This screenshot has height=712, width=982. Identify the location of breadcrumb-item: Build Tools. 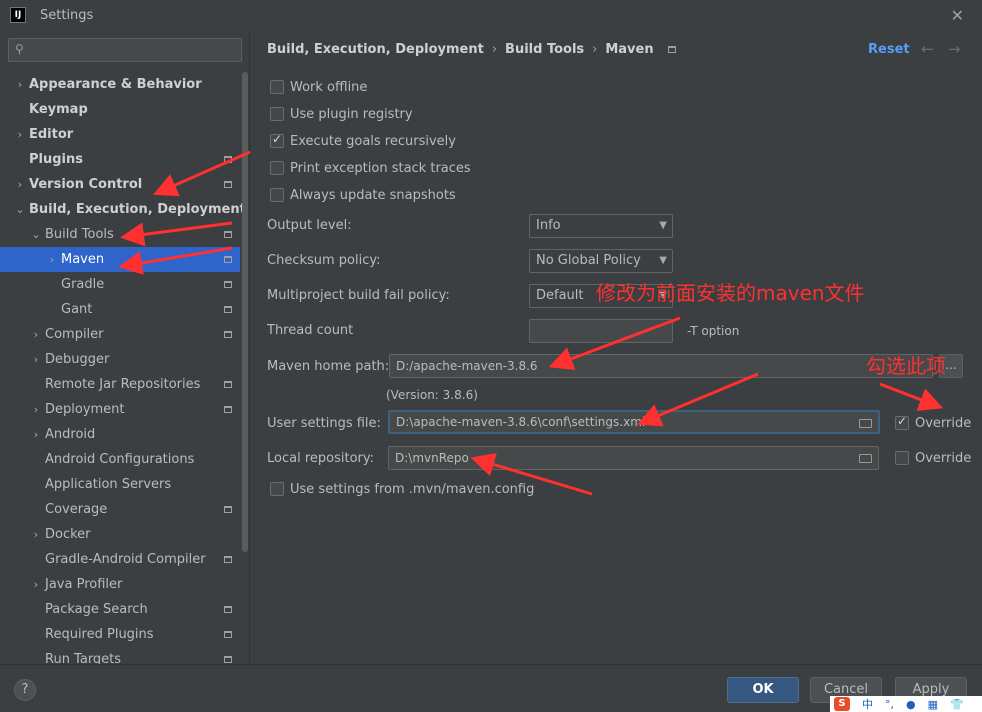
(545, 49).